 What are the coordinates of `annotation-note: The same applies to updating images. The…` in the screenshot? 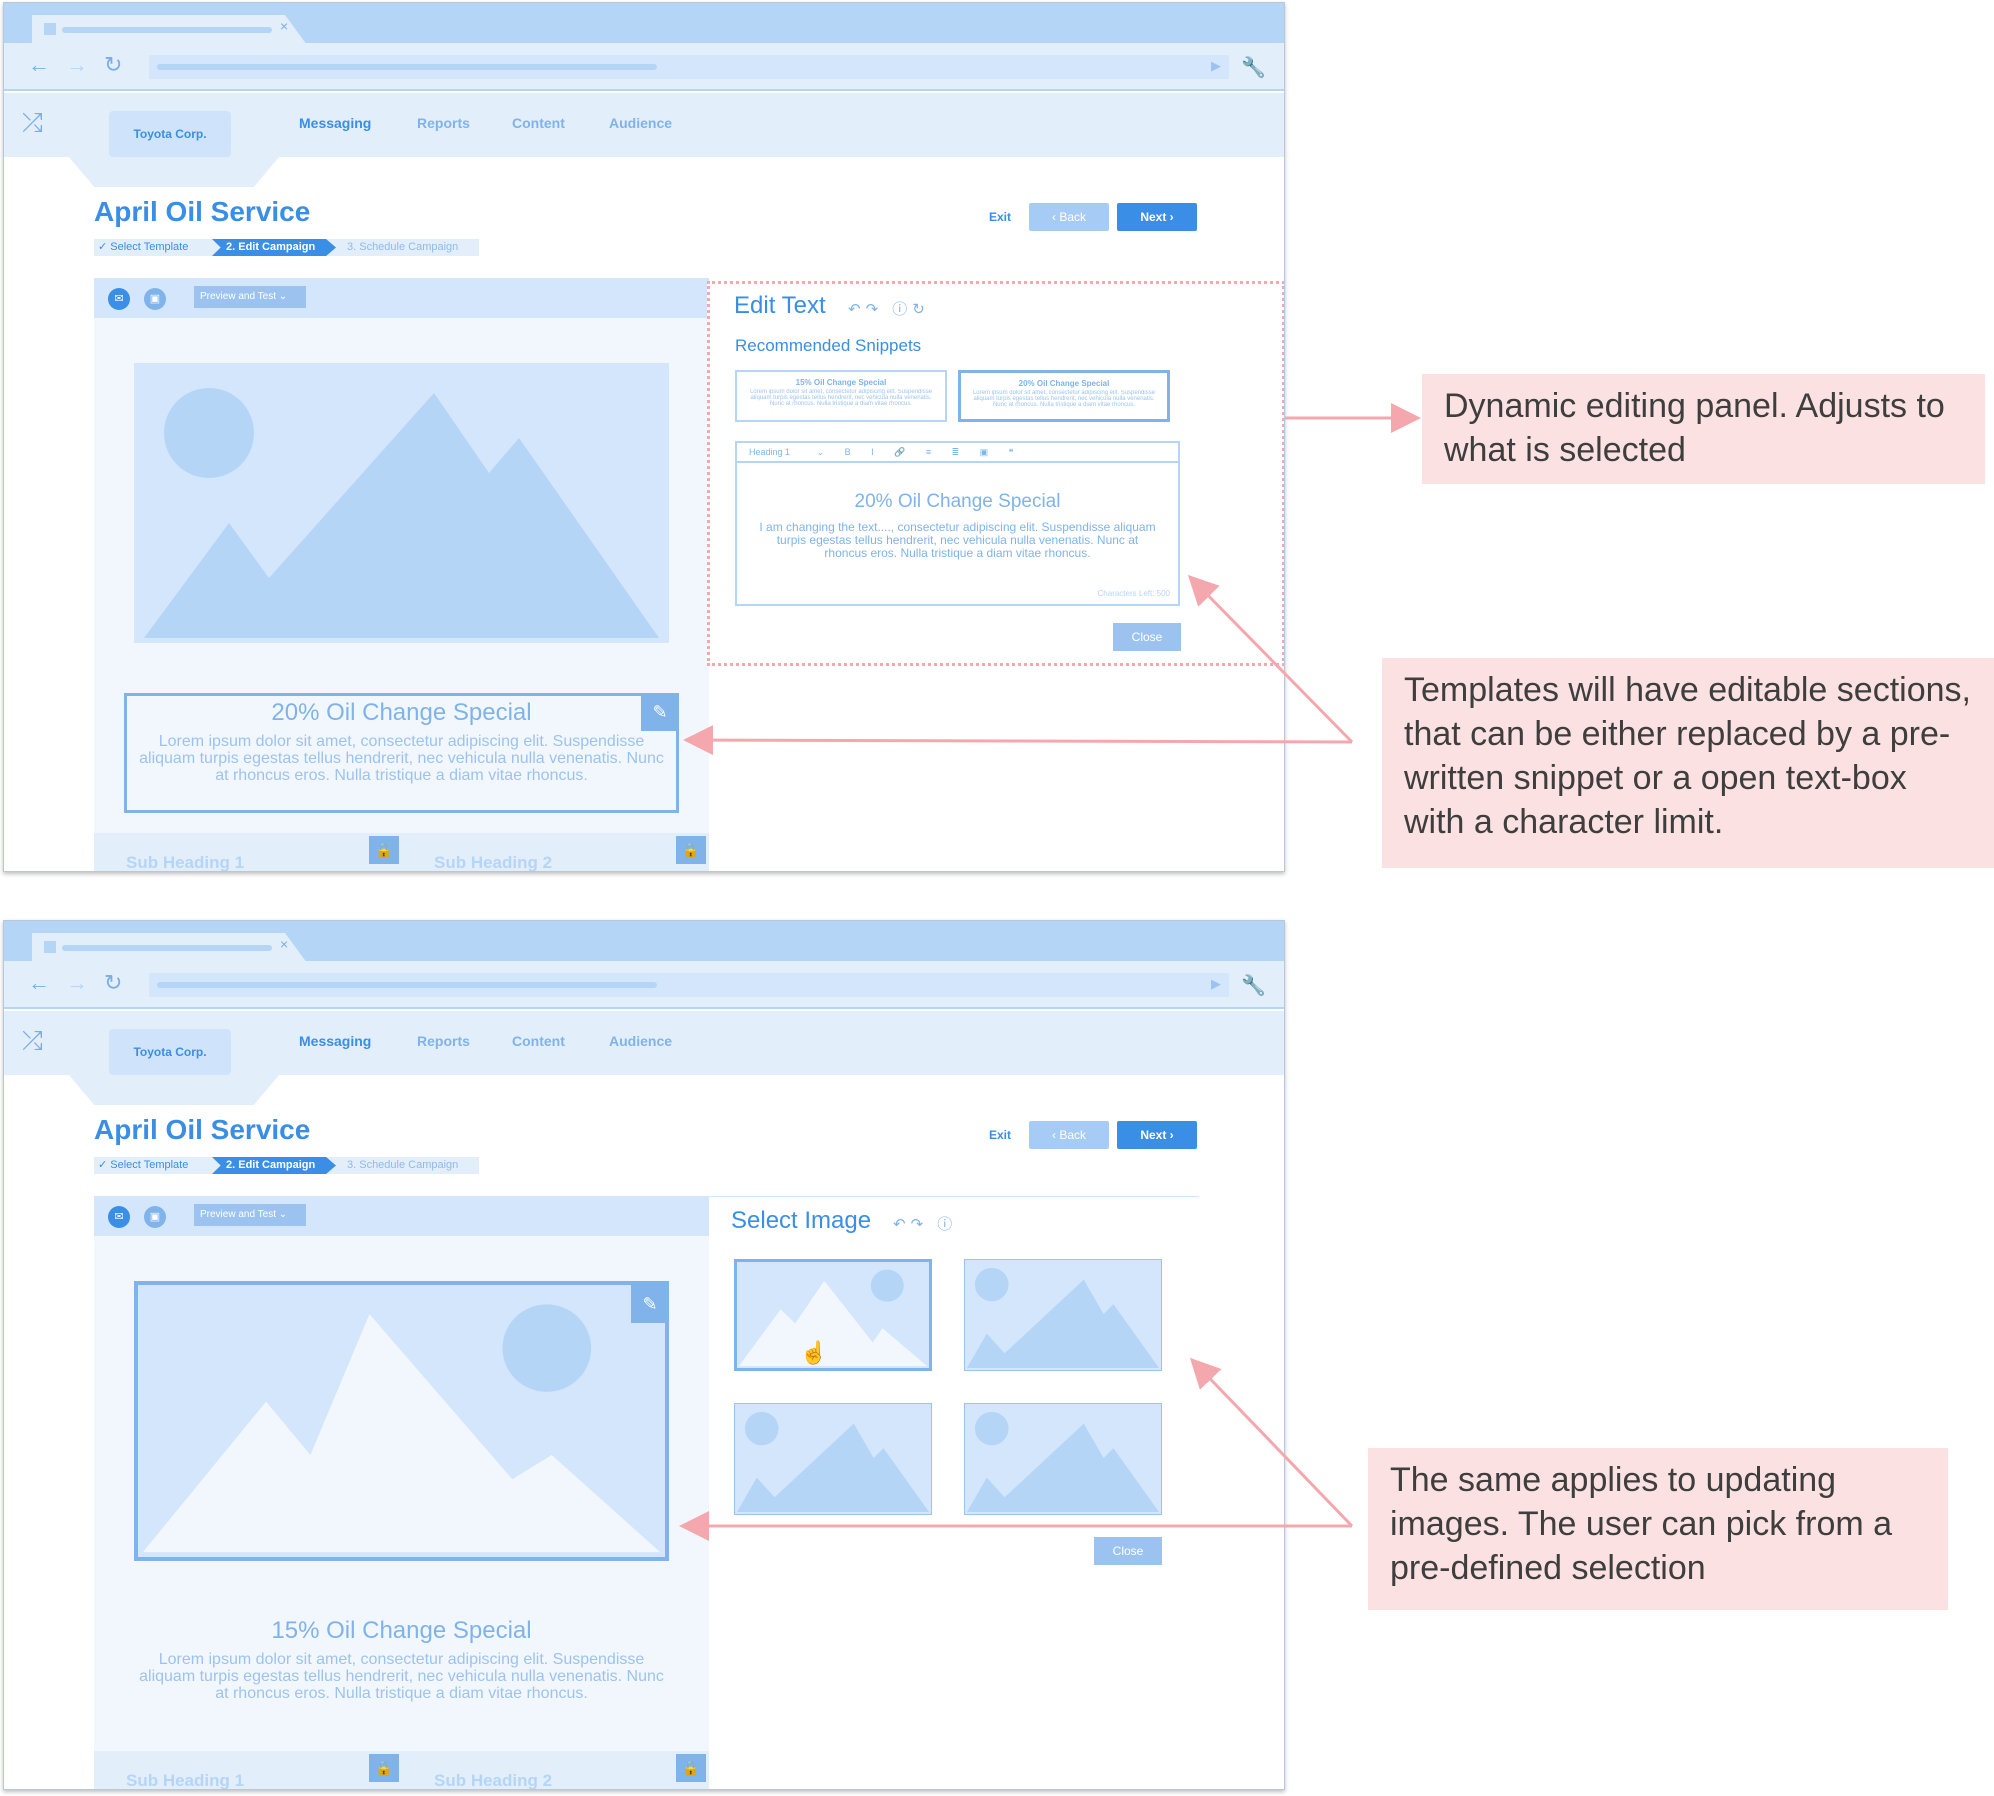 It's located at (1658, 1529).